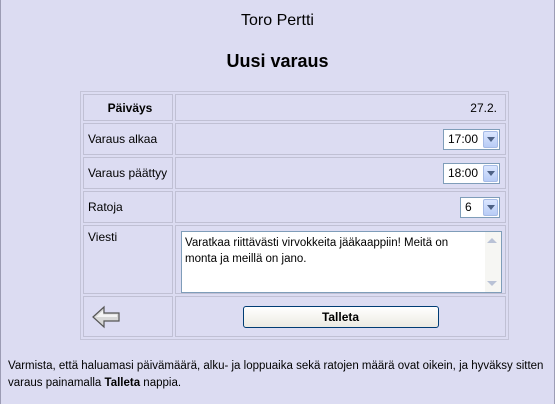 Image resolution: width=555 pixels, height=404 pixels. Describe the element at coordinates (128, 107) in the screenshot. I see `date-label: Päiväys` at that location.